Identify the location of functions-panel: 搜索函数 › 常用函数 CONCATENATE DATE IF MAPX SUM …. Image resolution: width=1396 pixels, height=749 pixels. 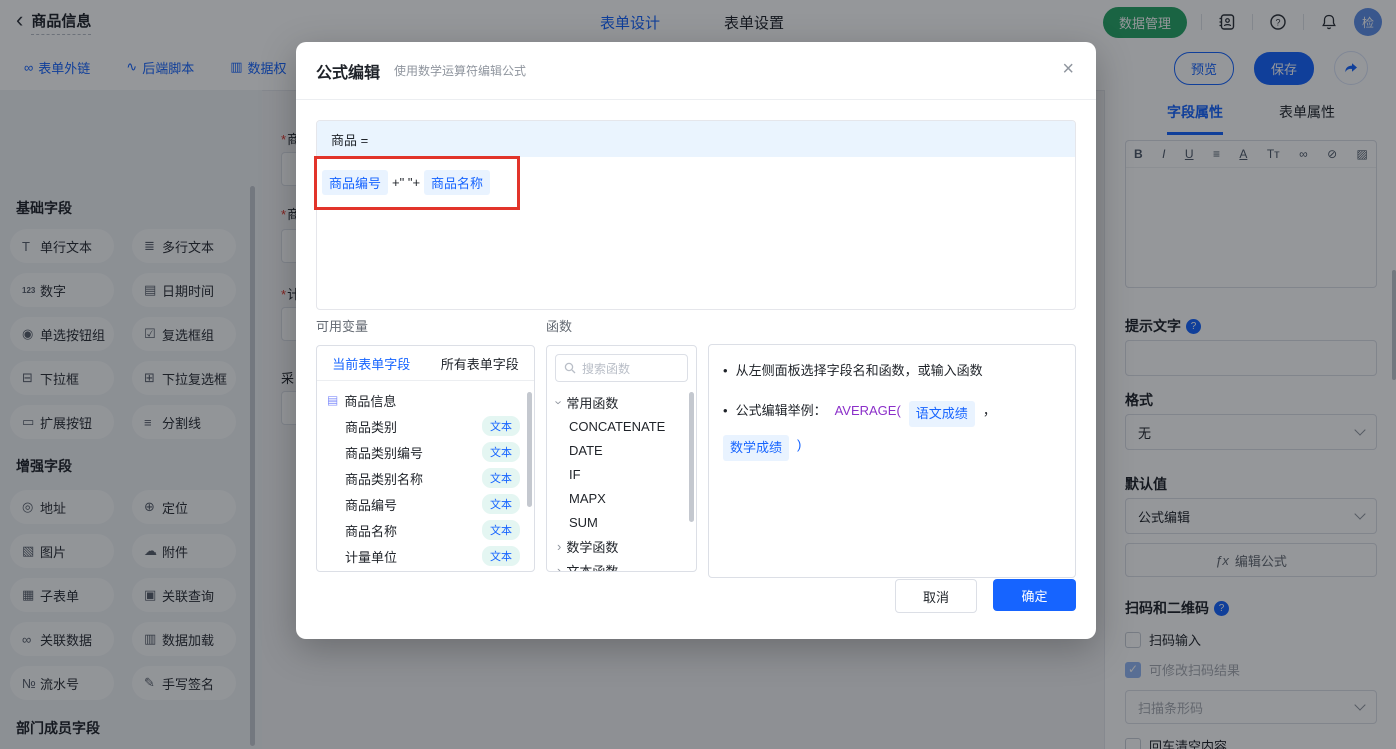
(621, 458).